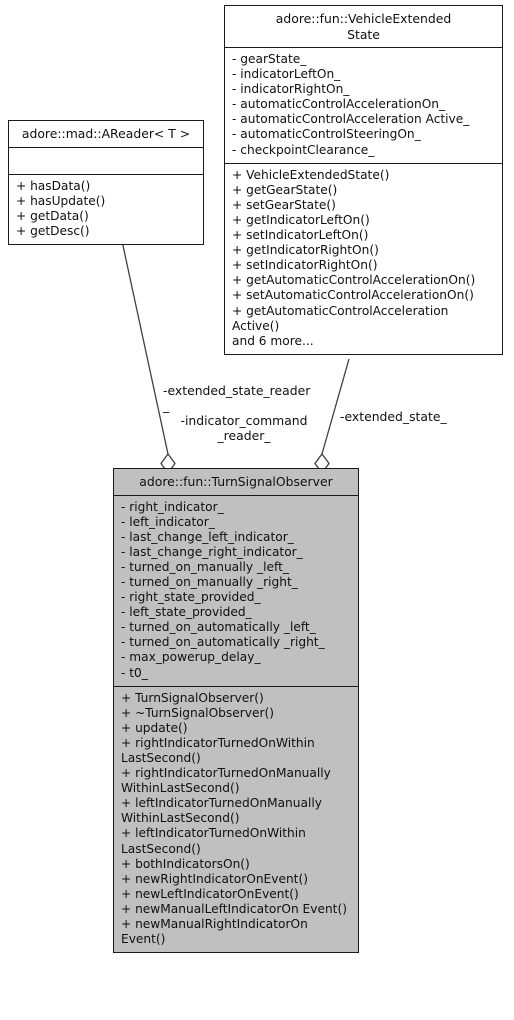  I want to click on class-member: - turned_on_automatically _right_, so click(223, 642).